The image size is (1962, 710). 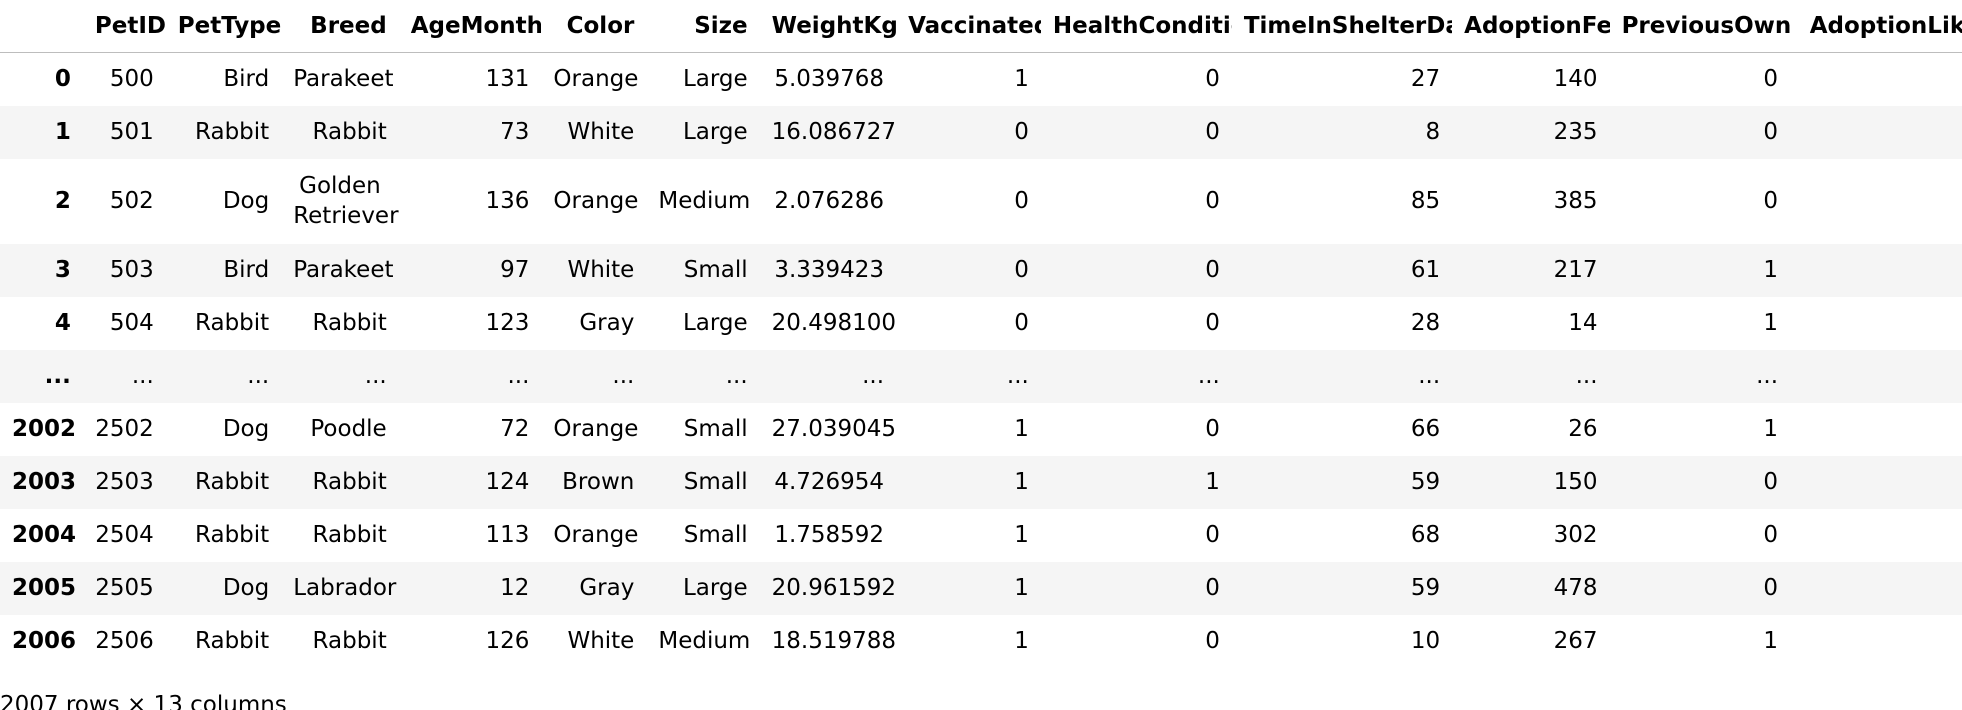 What do you see at coordinates (1425, 482) in the screenshot?
I see `table-cell: 59` at bounding box center [1425, 482].